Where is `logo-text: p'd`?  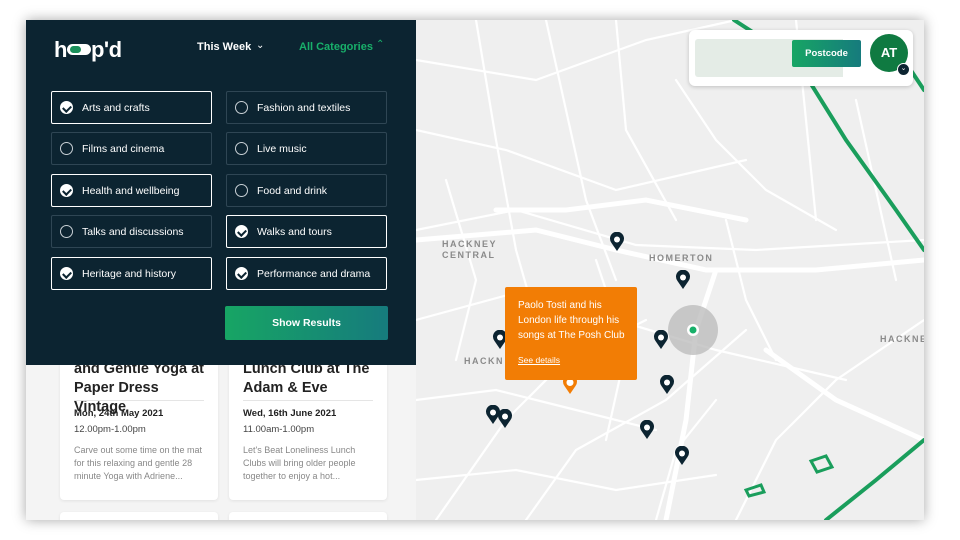 logo-text: p'd is located at coordinates (106, 49).